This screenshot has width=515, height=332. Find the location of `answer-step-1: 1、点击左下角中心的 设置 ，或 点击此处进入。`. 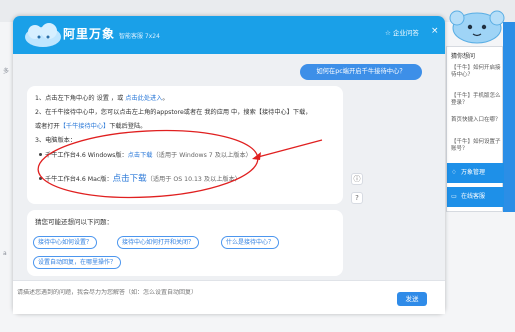

answer-step-1: 1、点击左下角中心的 设置 ，或 点击此处进入。 is located at coordinates (102, 97).